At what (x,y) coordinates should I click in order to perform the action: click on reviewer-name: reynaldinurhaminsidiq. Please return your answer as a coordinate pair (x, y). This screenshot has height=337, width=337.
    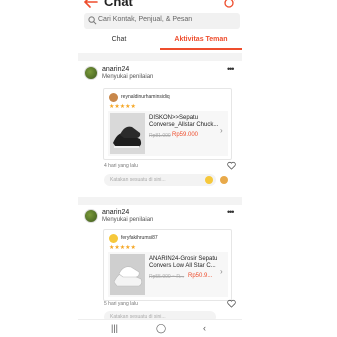
    Looking at the image, I should click on (145, 97).